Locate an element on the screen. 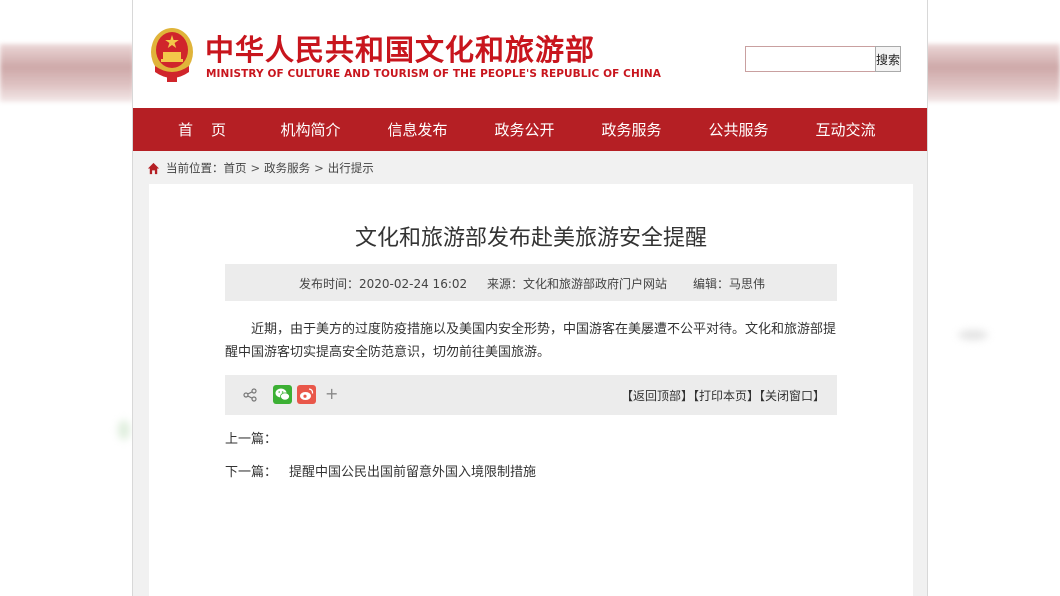  next-article-label: 下一篇： is located at coordinates (251, 472).